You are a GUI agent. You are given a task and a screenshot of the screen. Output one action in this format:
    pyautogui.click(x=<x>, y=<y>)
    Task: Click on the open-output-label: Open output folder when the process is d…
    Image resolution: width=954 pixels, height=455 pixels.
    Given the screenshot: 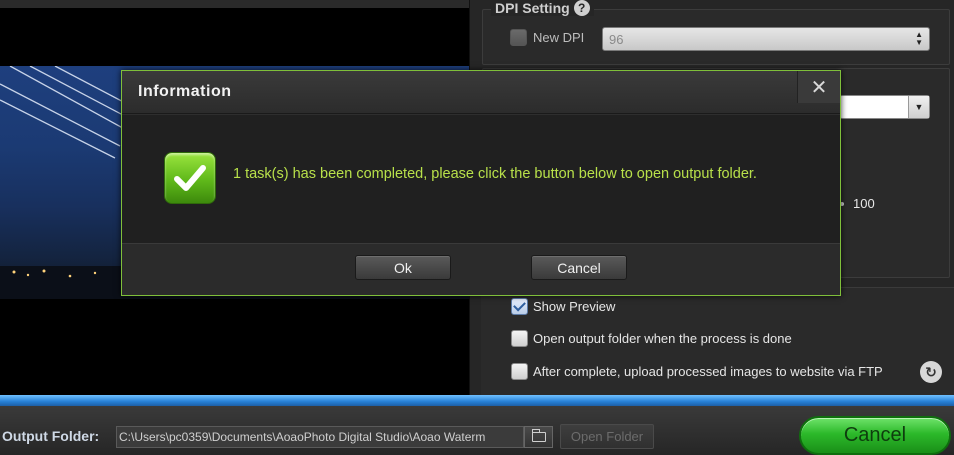 What is the action you would take?
    pyautogui.click(x=662, y=338)
    